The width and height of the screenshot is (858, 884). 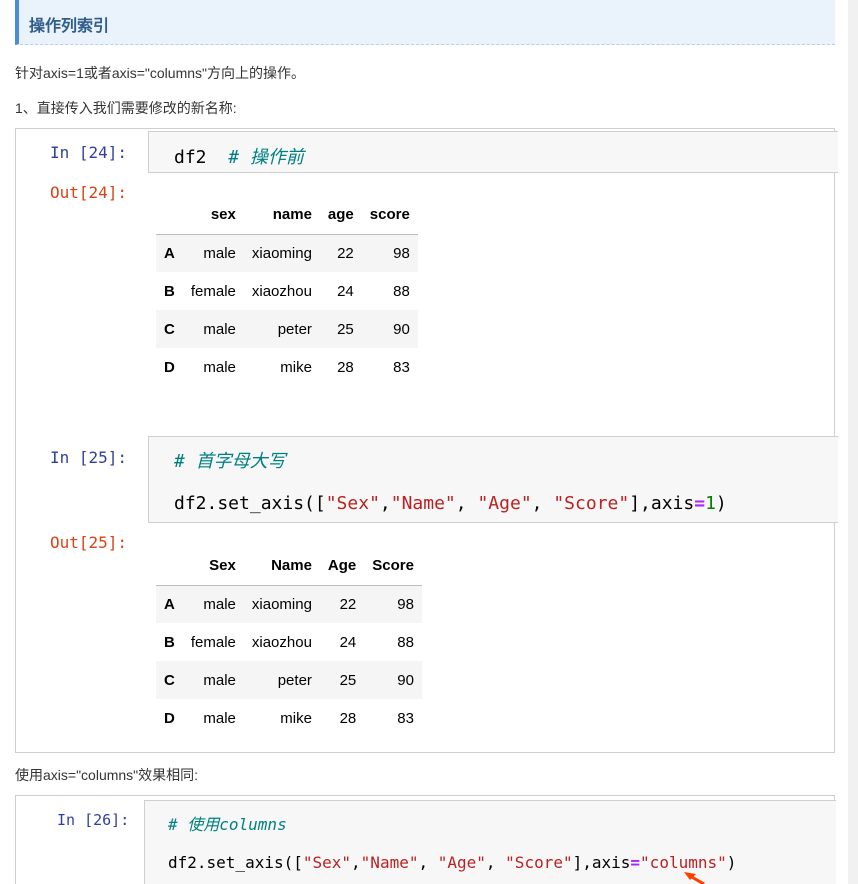 I want to click on cell26-comment: # 使用columns, so click(x=227, y=824).